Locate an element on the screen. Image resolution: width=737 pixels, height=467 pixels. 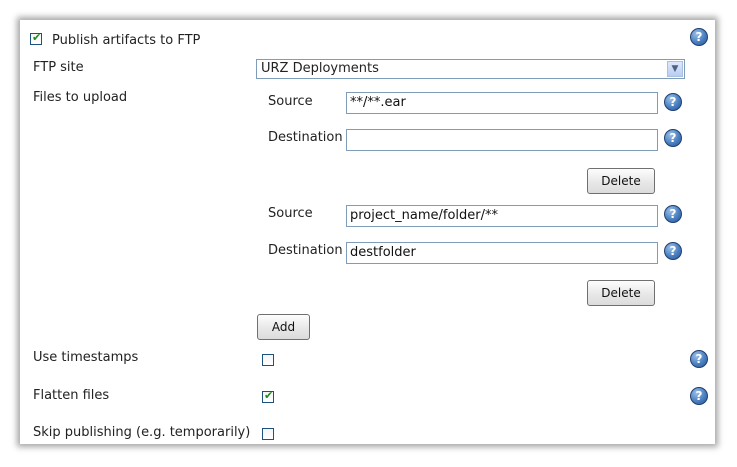
skip-publishing-label: Skip publishing (e.g. temporarily) is located at coordinates (142, 432).